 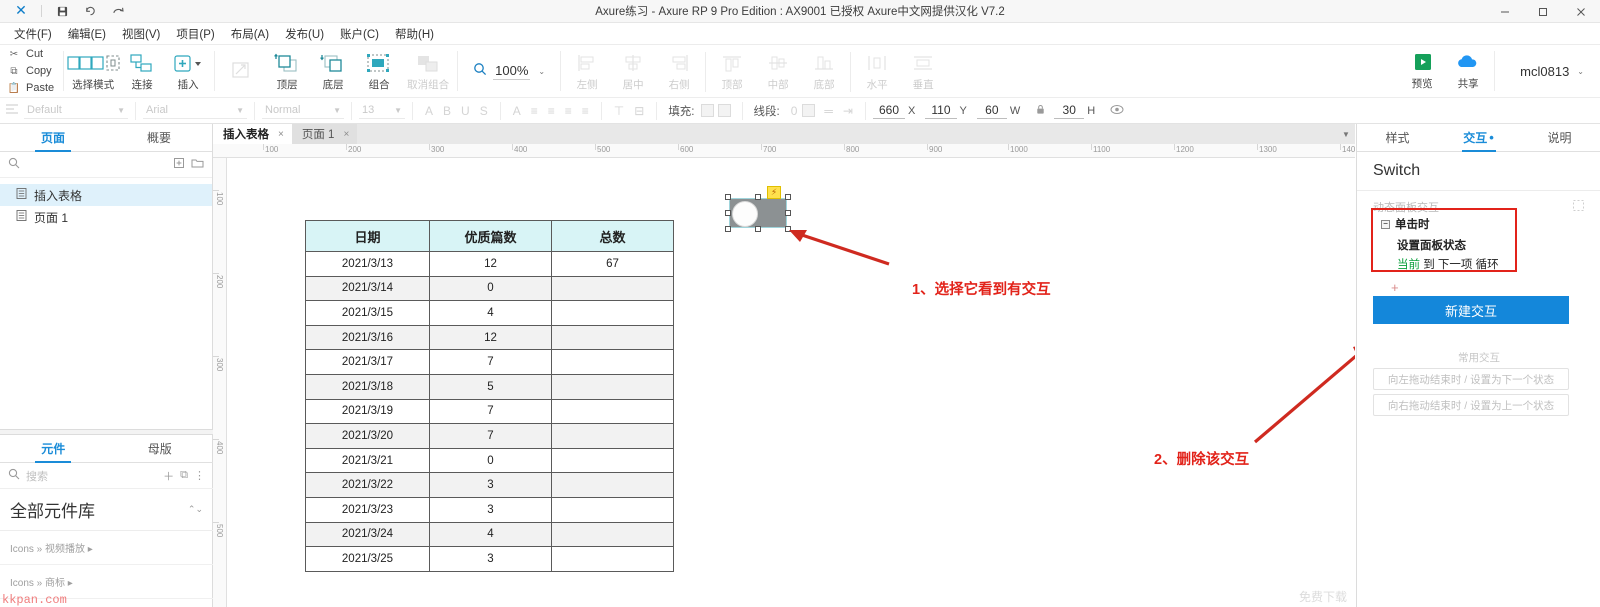 I want to click on add-page-icon, so click(x=179, y=164).